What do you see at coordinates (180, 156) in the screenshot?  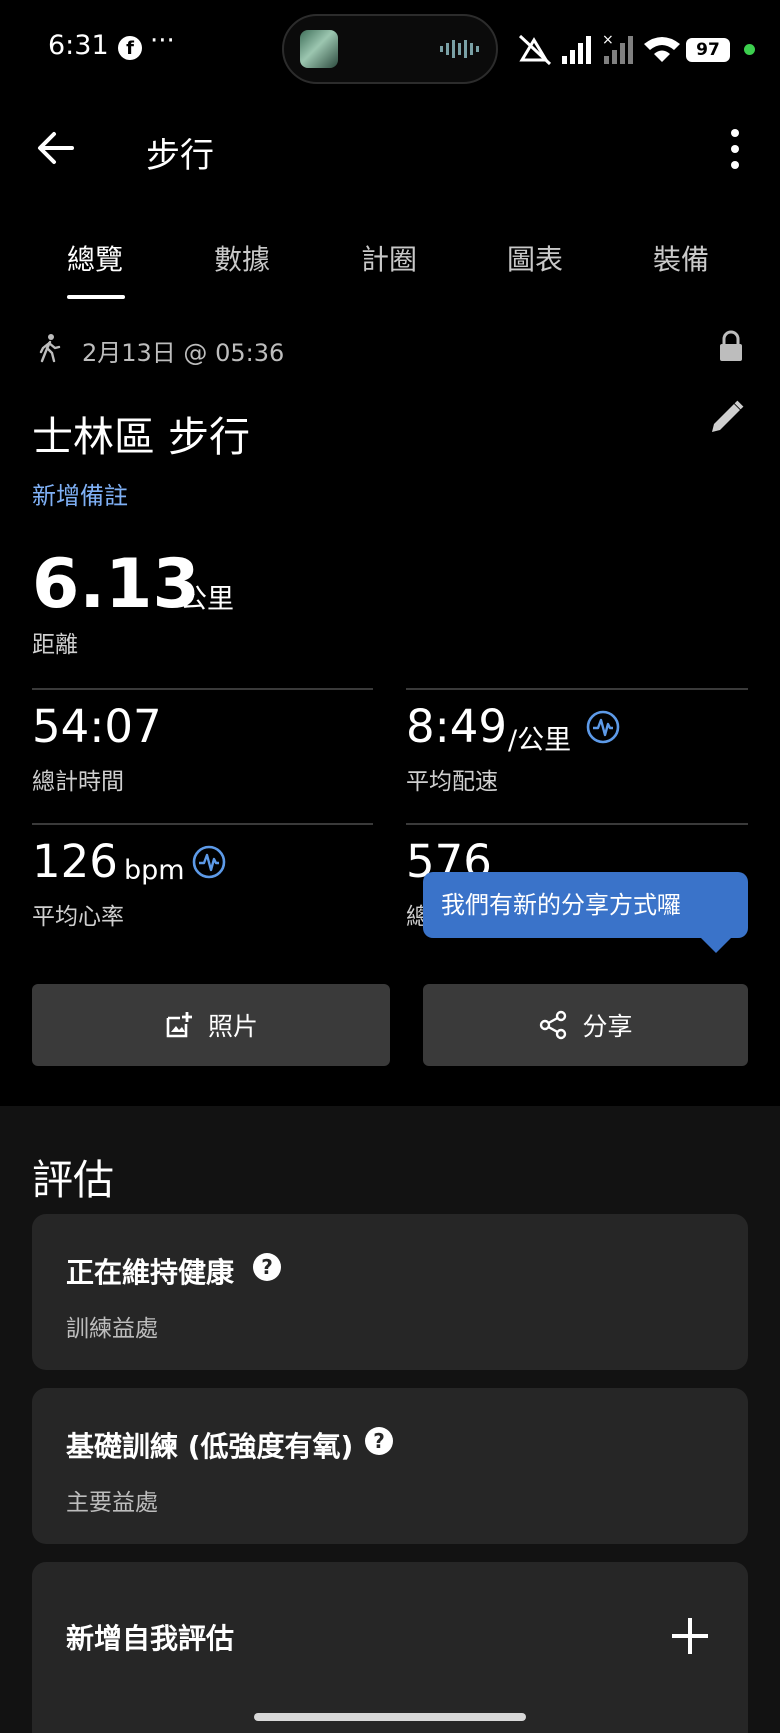 I see `page-title: 步行` at bounding box center [180, 156].